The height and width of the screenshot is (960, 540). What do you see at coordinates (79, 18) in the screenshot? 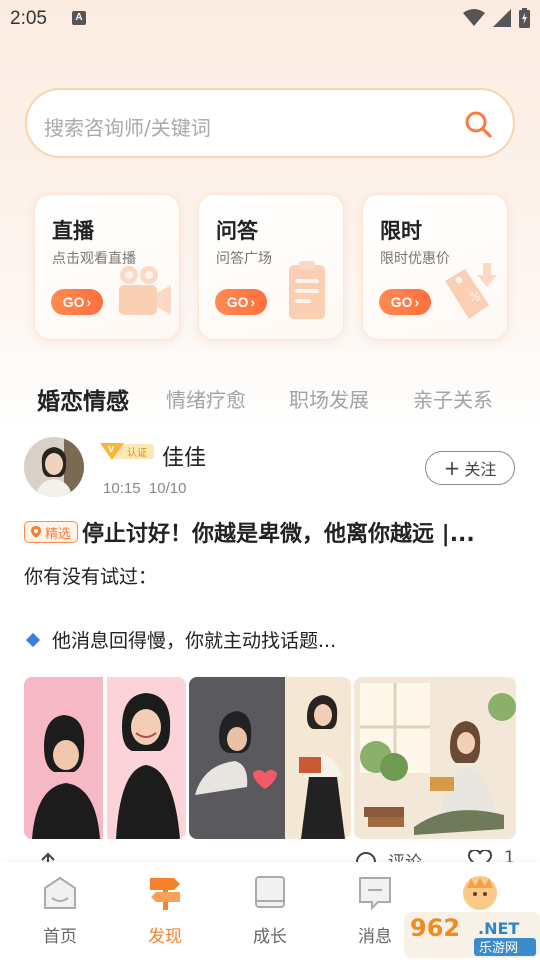
I see `notification-a-icon: A` at bounding box center [79, 18].